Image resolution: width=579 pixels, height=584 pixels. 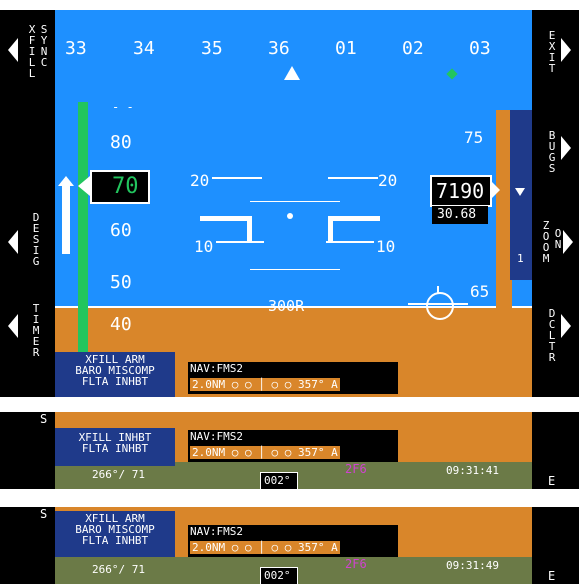 What do you see at coordinates (120, 187) in the screenshot?
I see `airspeed-readout: 70` at bounding box center [120, 187].